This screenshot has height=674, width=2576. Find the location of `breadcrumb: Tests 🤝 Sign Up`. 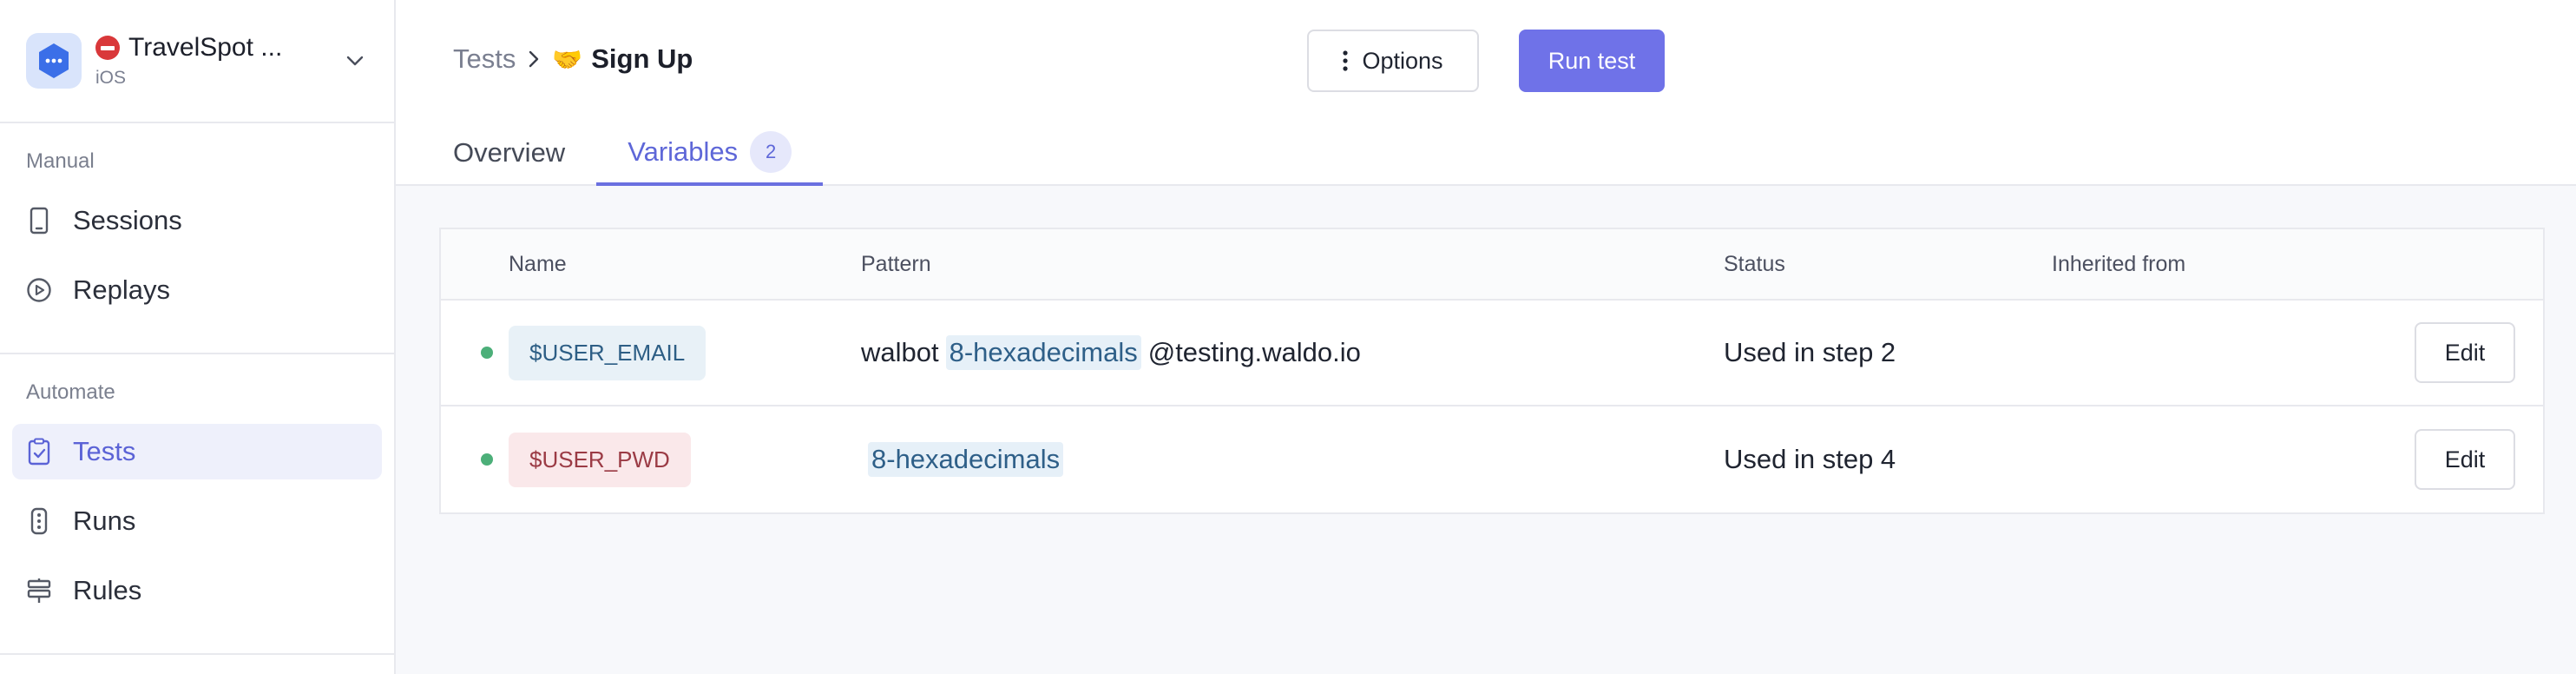

breadcrumb: Tests 🤝 Sign Up is located at coordinates (573, 59).